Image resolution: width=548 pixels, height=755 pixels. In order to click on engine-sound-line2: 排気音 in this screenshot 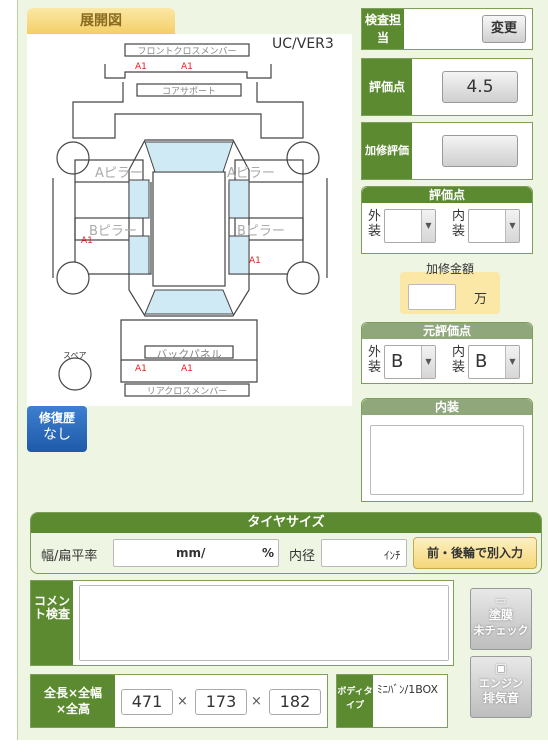, I will do `click(500, 698)`.